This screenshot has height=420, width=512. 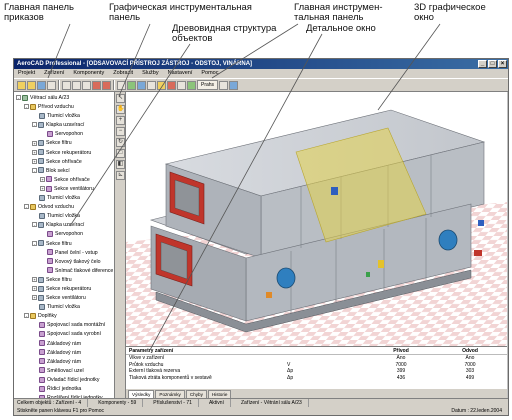 What do you see at coordinates (64, 389) in the screenshot?
I see `tree-item: Řídicí jednotka` at bounding box center [64, 389].